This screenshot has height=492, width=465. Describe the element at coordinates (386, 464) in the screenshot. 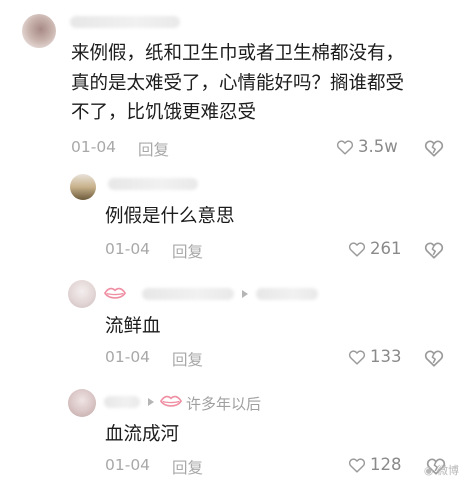

I see `like-count: 128` at that location.